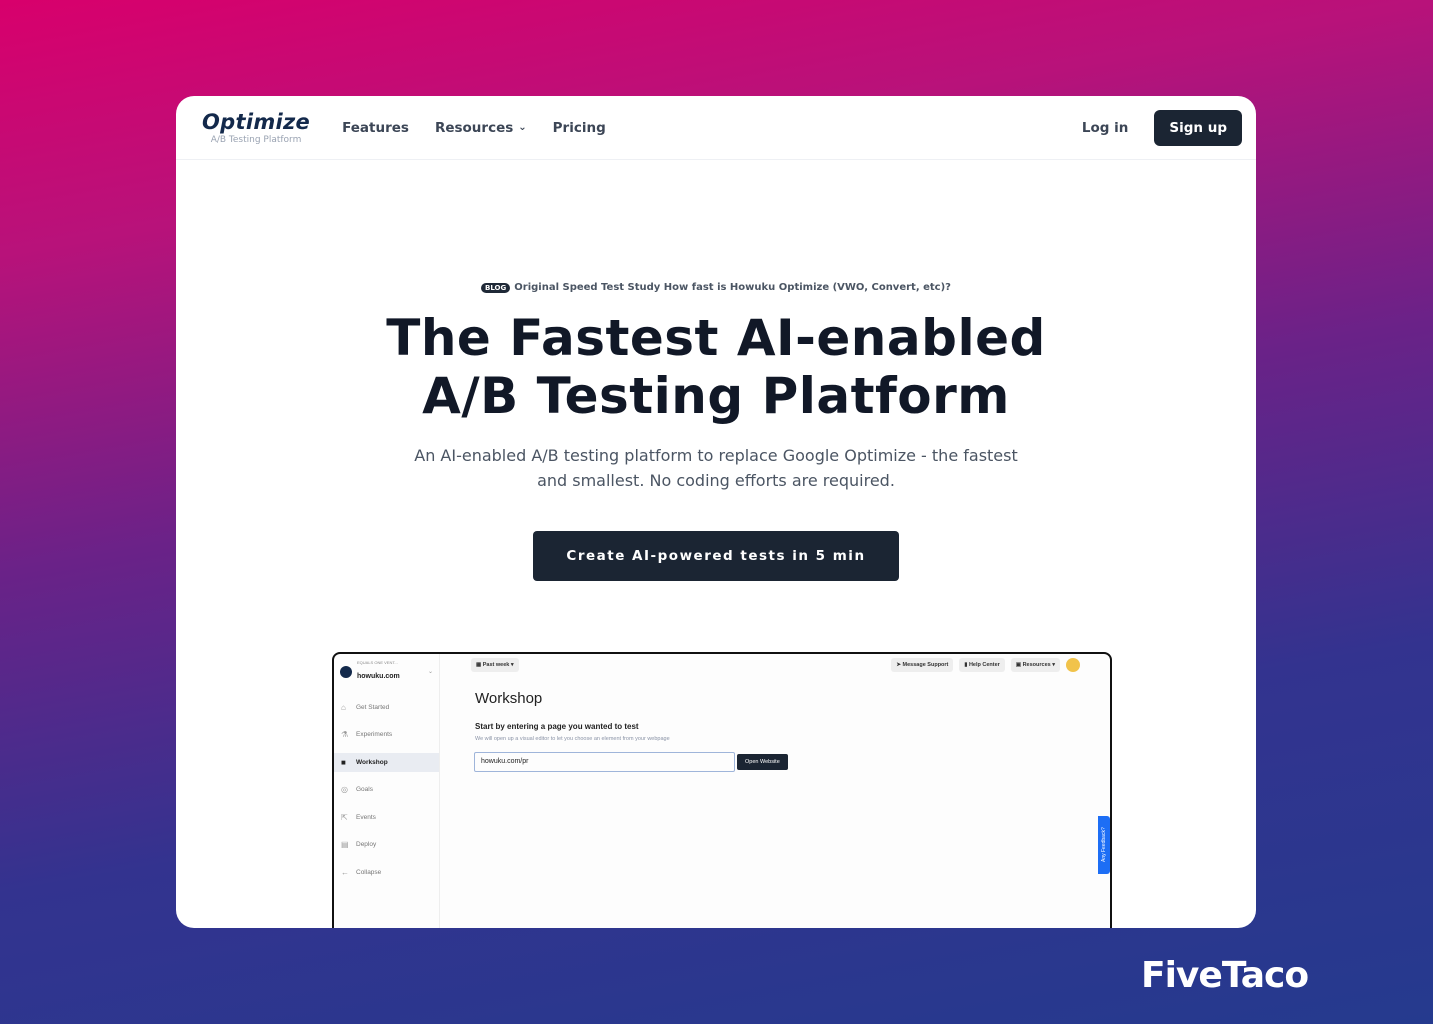  I want to click on home-icon: ⌂, so click(343, 707).